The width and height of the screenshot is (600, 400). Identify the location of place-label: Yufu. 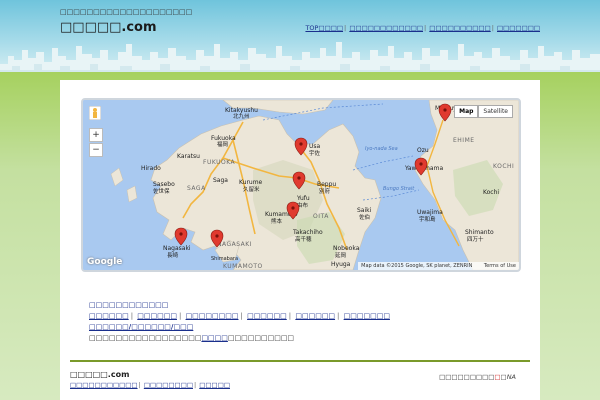
(303, 198).